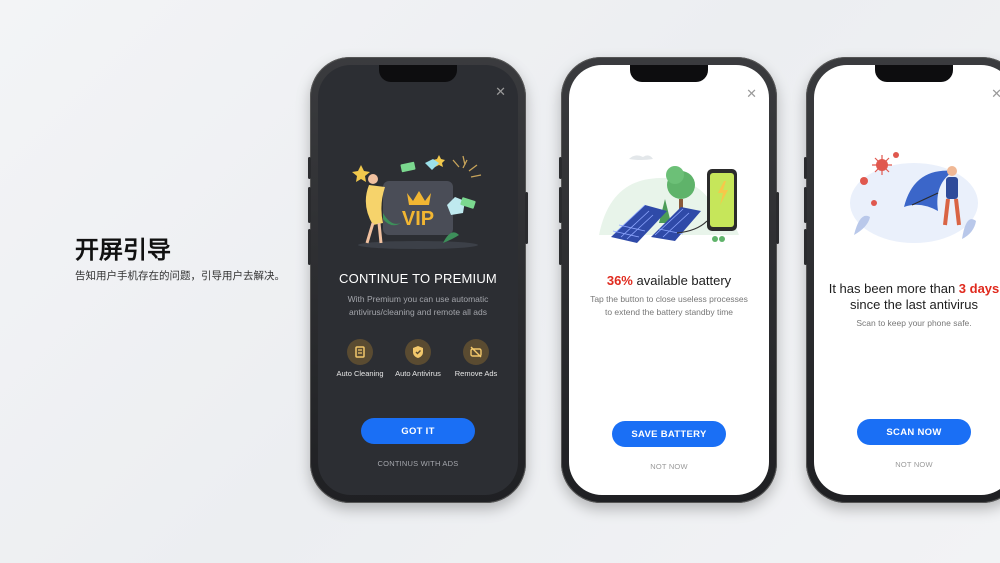  What do you see at coordinates (418, 463) in the screenshot?
I see `continue-with-ads-link: CONTINUS WITH ADS` at bounding box center [418, 463].